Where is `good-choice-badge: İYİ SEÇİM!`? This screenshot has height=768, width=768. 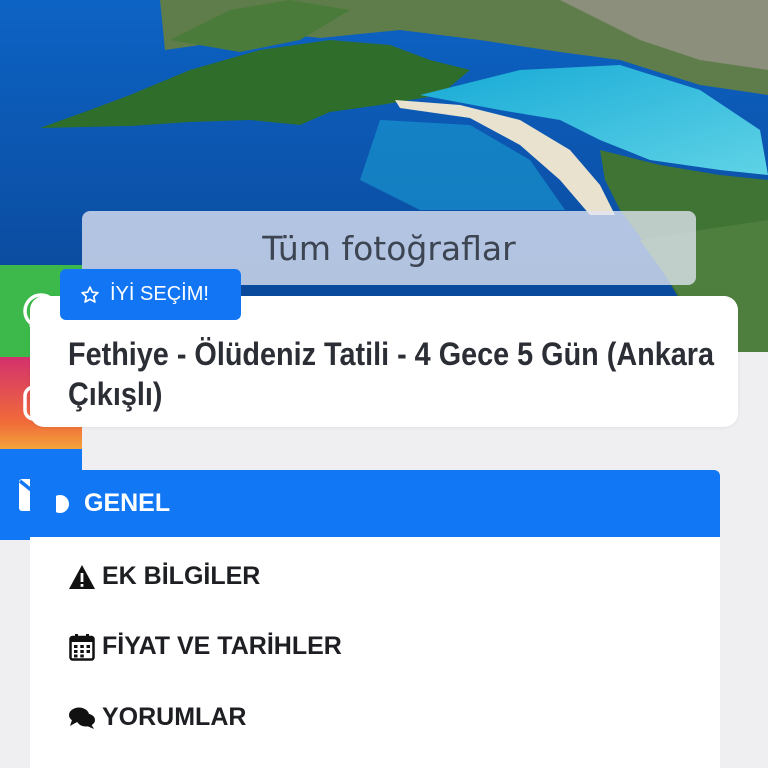 good-choice-badge: İYİ SEÇİM! is located at coordinates (150, 294).